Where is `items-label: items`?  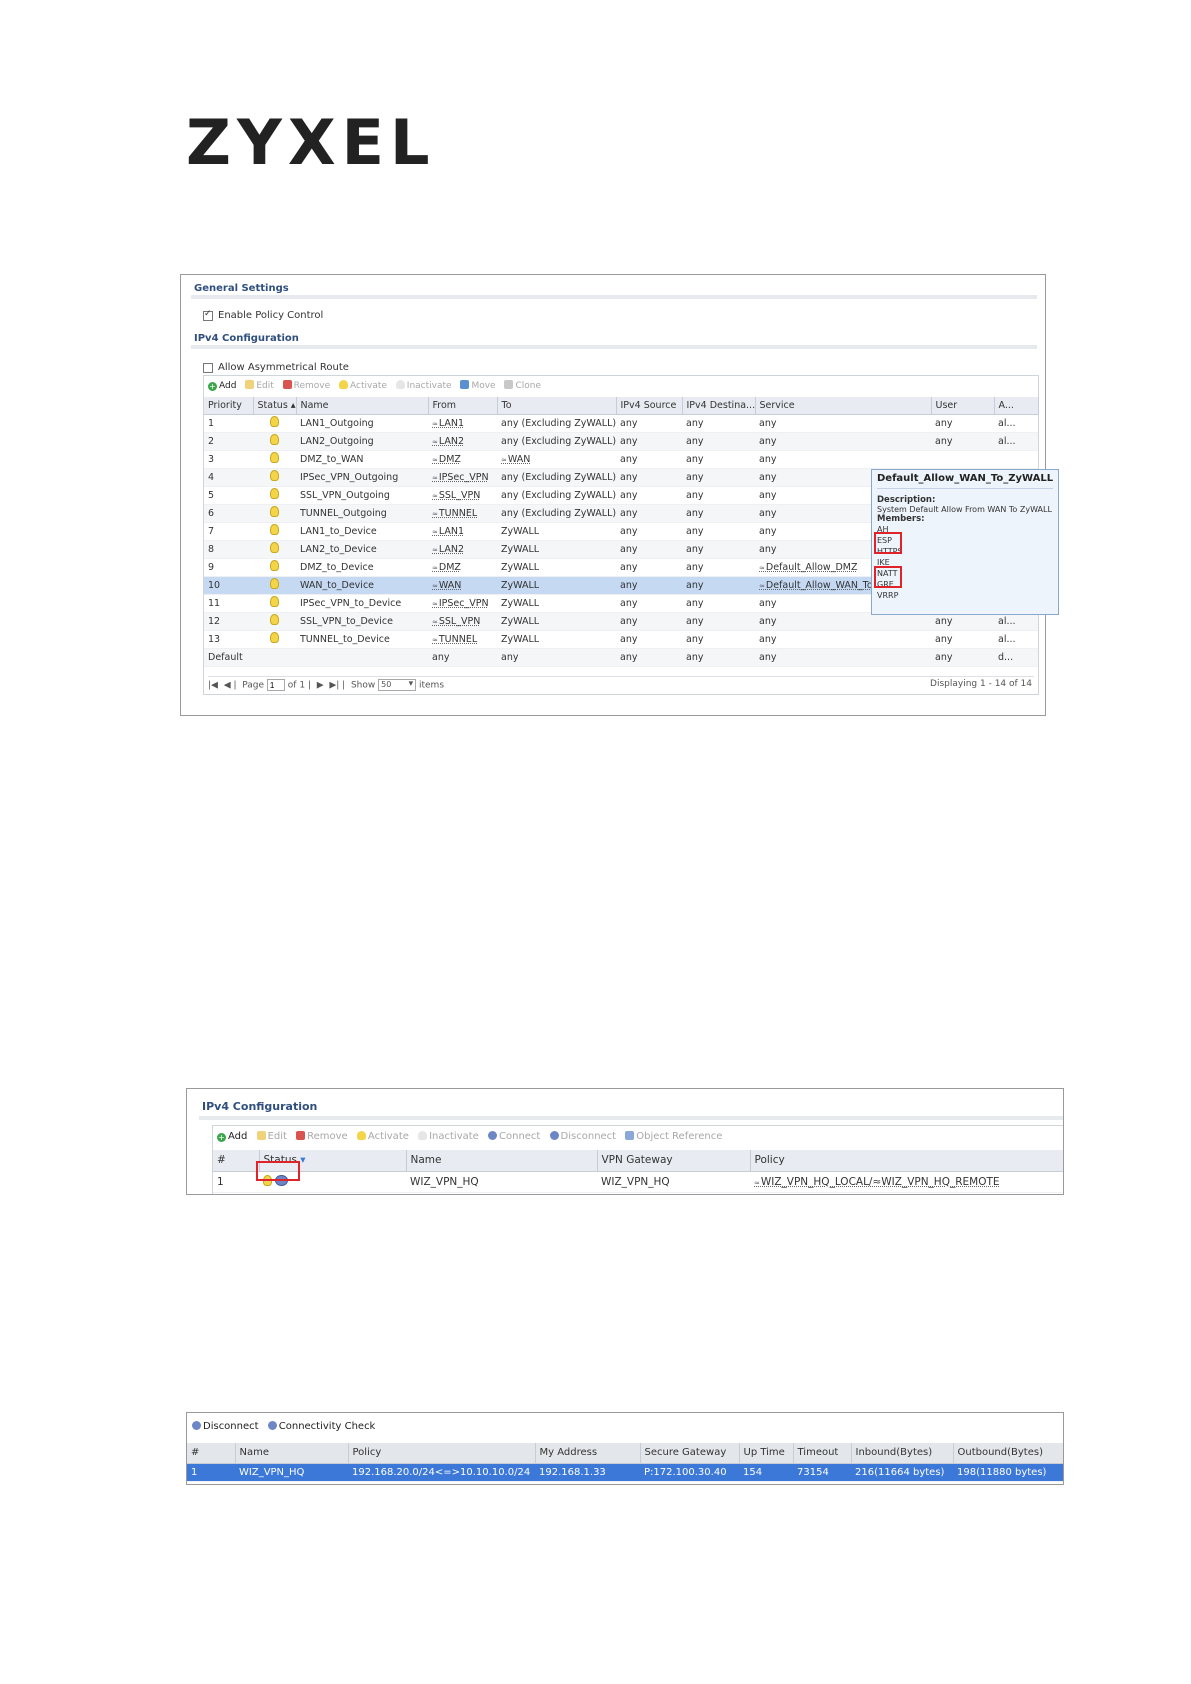 items-label: items is located at coordinates (431, 685).